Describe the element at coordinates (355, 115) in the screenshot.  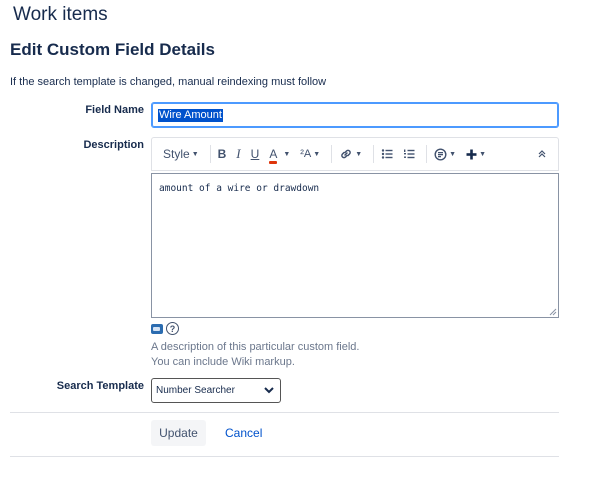
I see `field-name-input: Wire Amount` at that location.